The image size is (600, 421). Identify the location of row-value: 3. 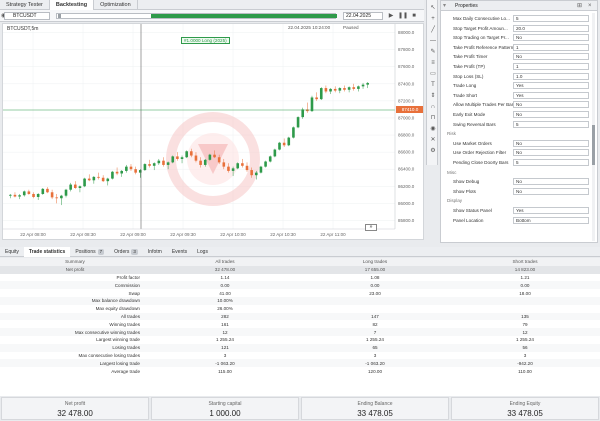
(375, 355).